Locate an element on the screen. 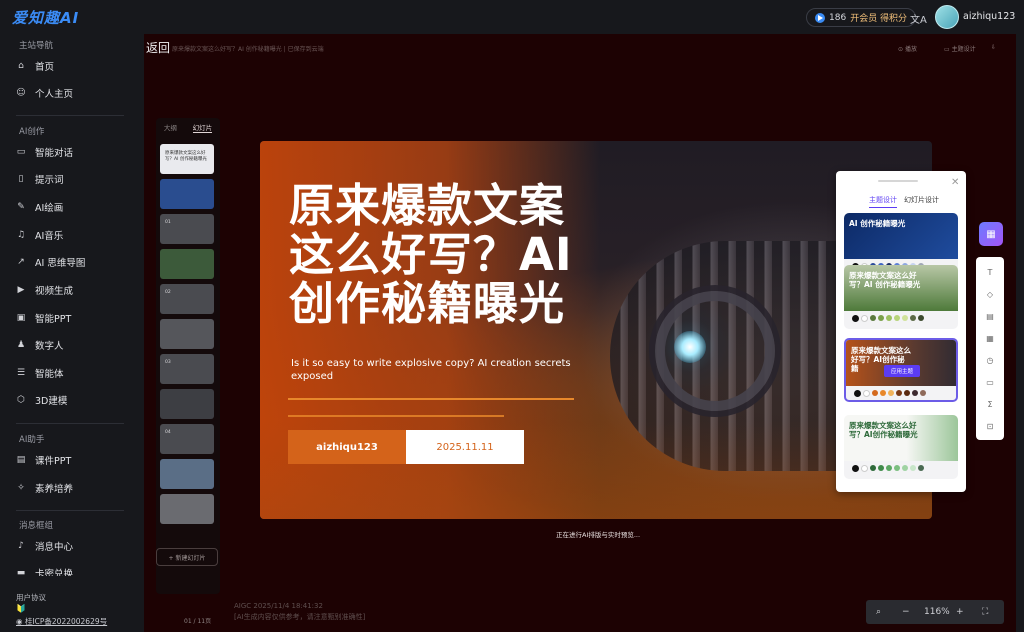 The width and height of the screenshot is (1024, 632). sidebar-item-redeem: ▬ 卡密兑换 is located at coordinates (44, 570).